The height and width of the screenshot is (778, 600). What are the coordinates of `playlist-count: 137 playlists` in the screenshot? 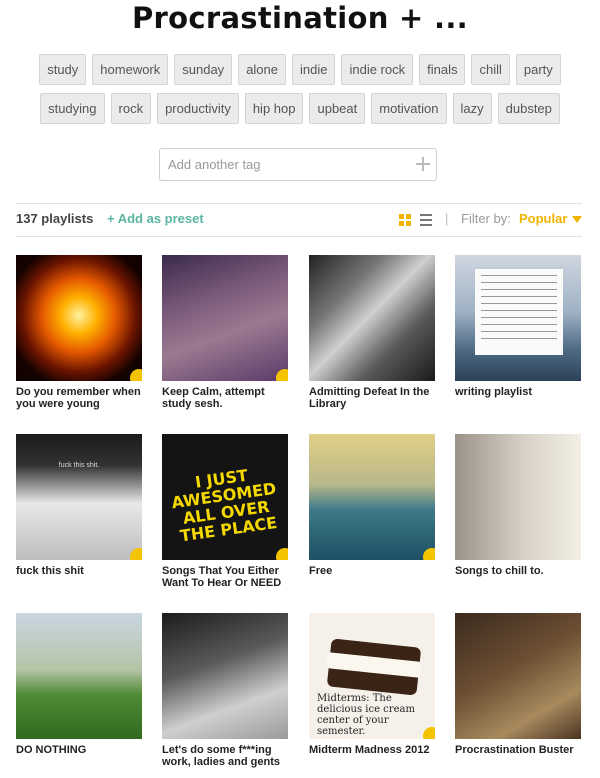 It's located at (55, 218).